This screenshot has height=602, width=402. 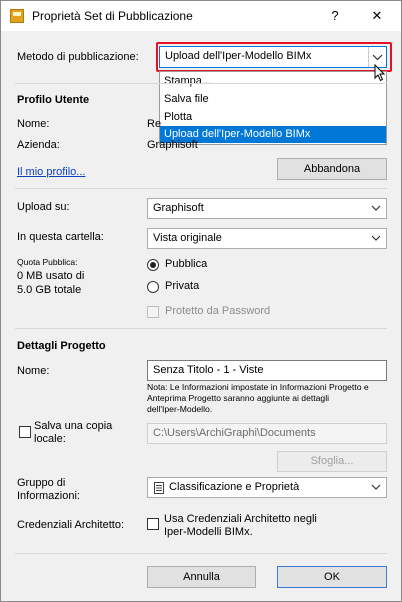 What do you see at coordinates (33, 124) in the screenshot?
I see `profile-name-label: Nome:` at bounding box center [33, 124].